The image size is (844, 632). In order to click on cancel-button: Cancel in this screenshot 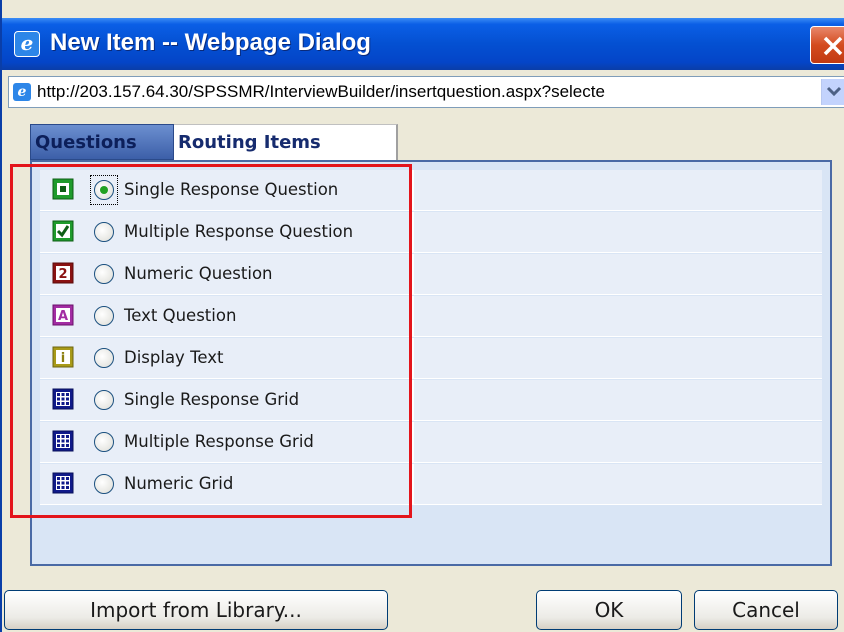, I will do `click(766, 610)`.